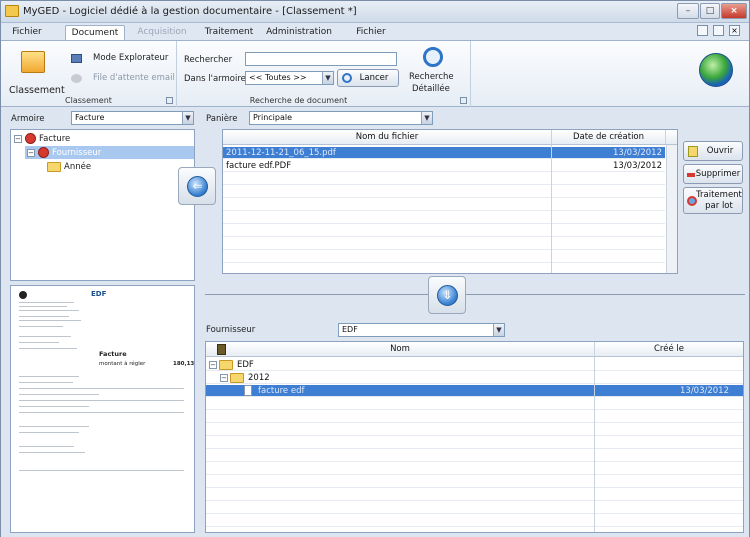 This screenshot has width=750, height=537. What do you see at coordinates (718, 30) in the screenshot?
I see `mdi-restore-icon` at bounding box center [718, 30].